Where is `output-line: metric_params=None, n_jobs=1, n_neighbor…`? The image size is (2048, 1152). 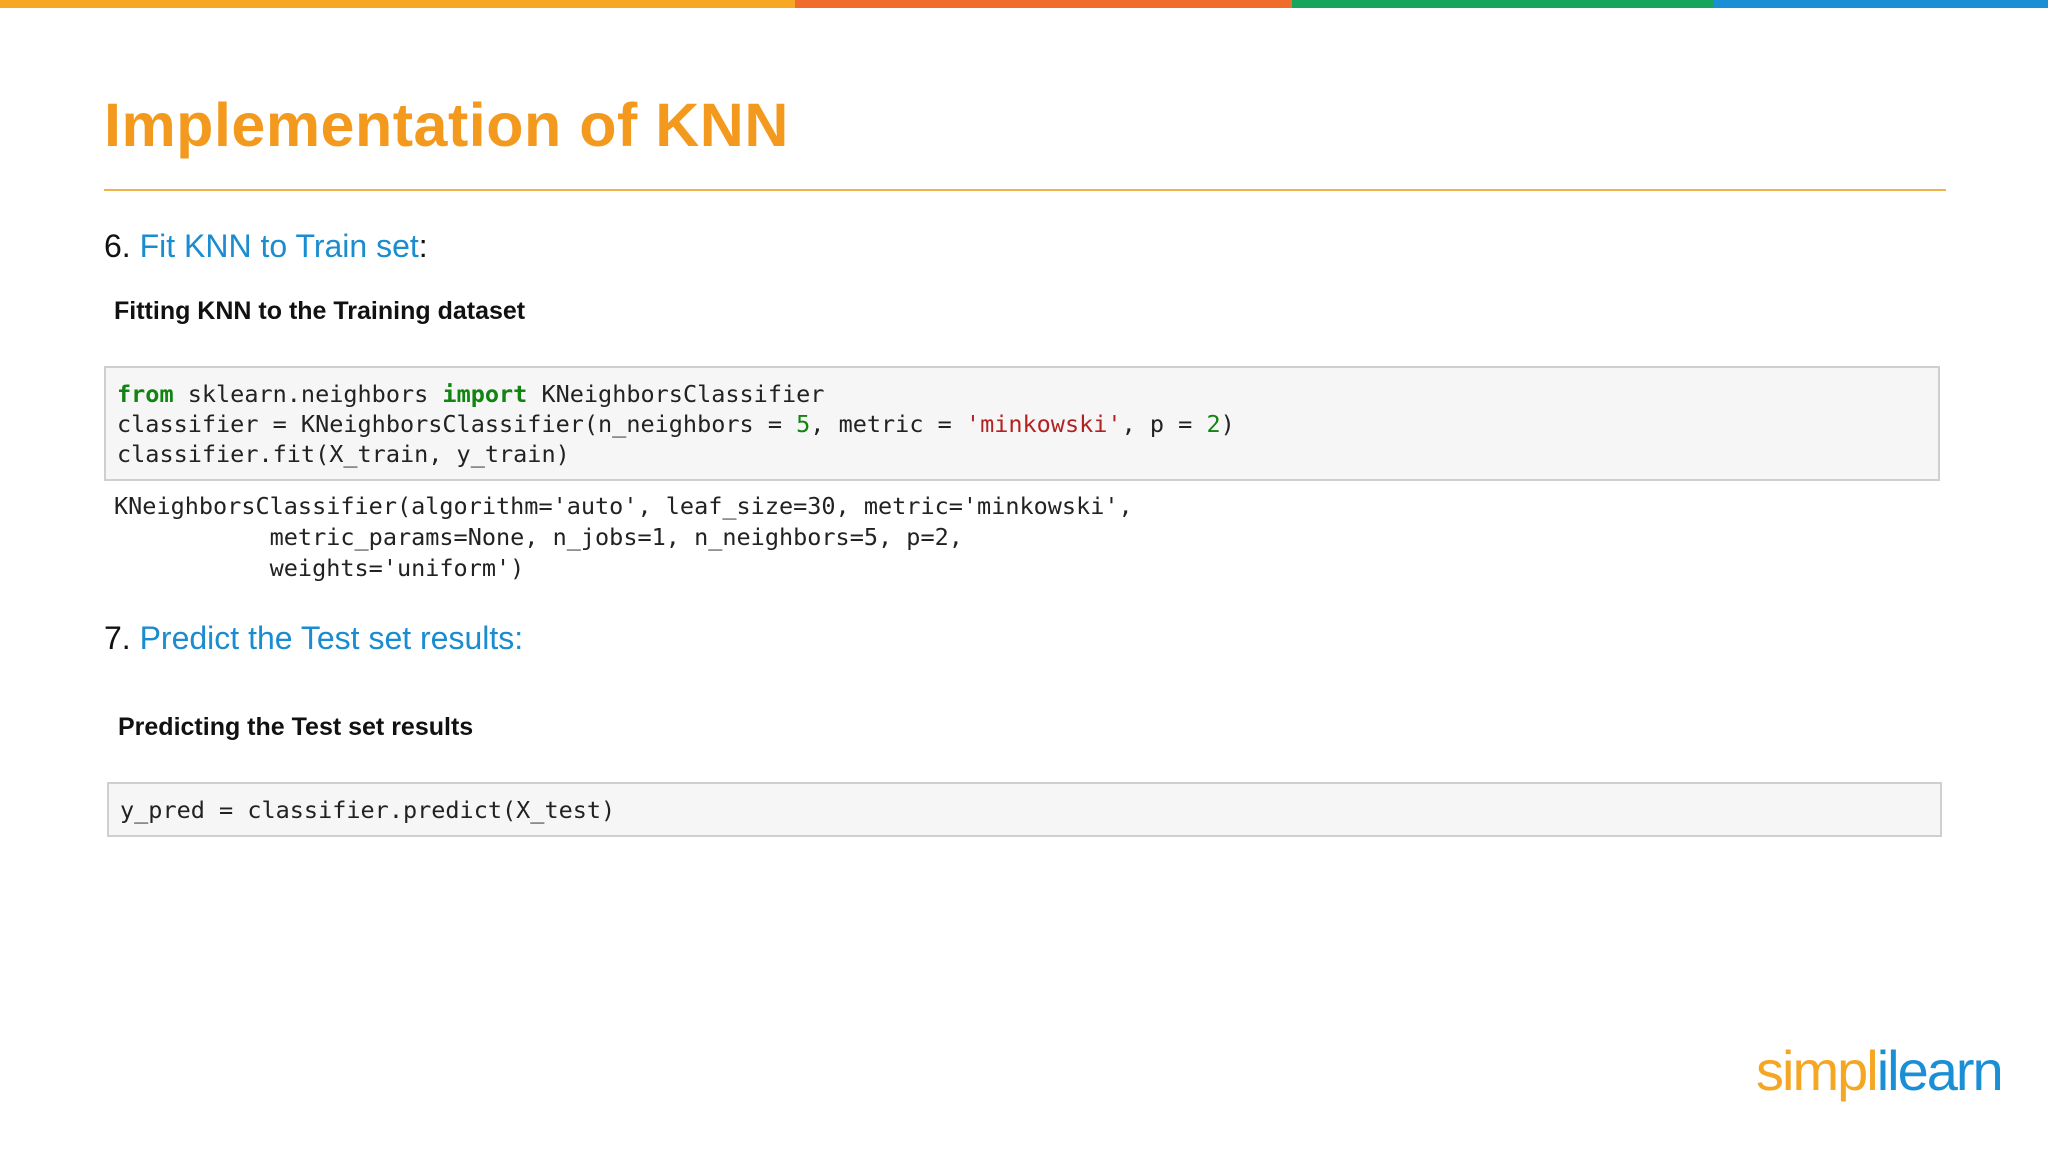
output-line: metric_params=None, n_jobs=1, n_neighbor… is located at coordinates (538, 537).